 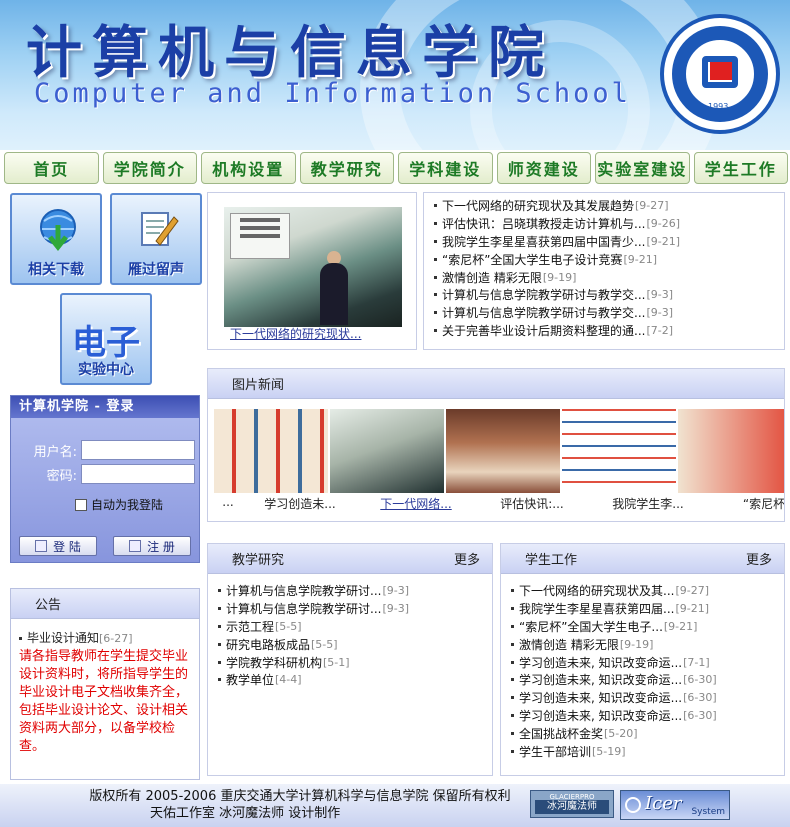 I want to click on list-item: 我院学生李星星喜获第四届... [9-21], so click(x=642, y=609).